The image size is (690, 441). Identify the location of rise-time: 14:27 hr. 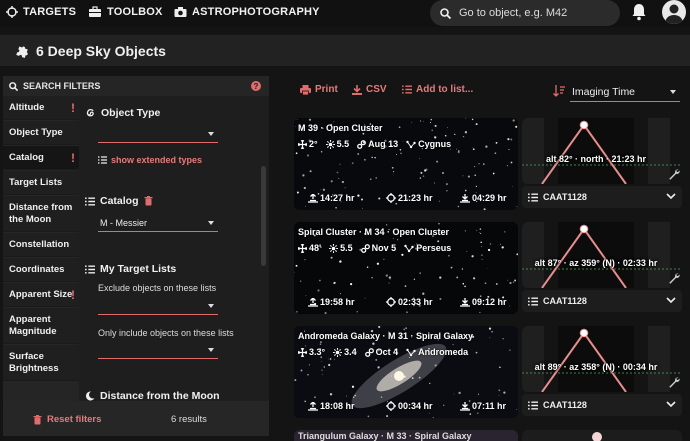
(331, 198).